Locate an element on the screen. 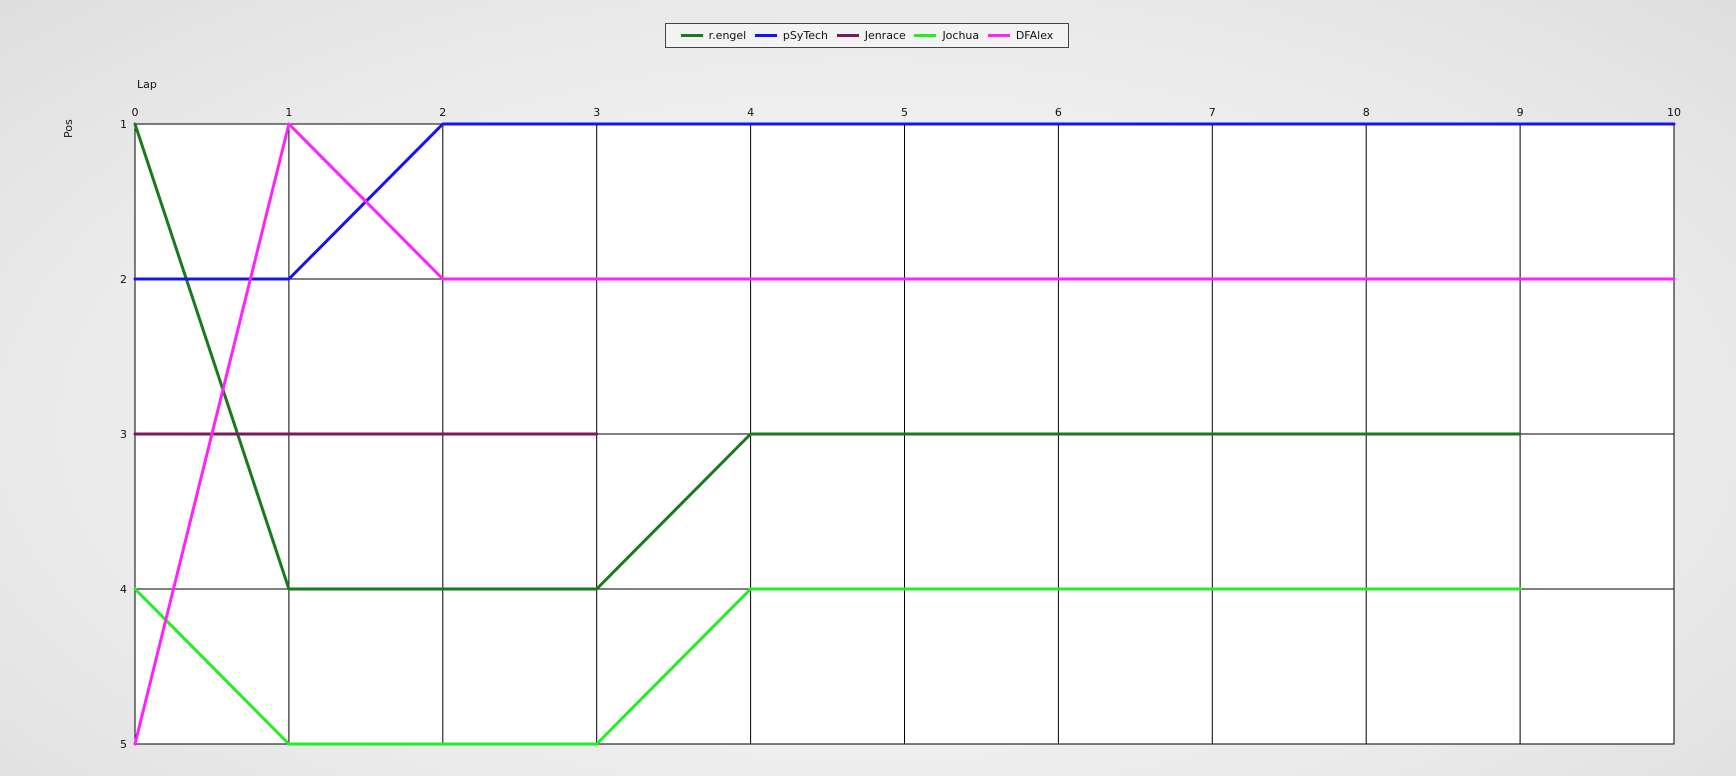  x-tick-label: 7 is located at coordinates (1212, 112).